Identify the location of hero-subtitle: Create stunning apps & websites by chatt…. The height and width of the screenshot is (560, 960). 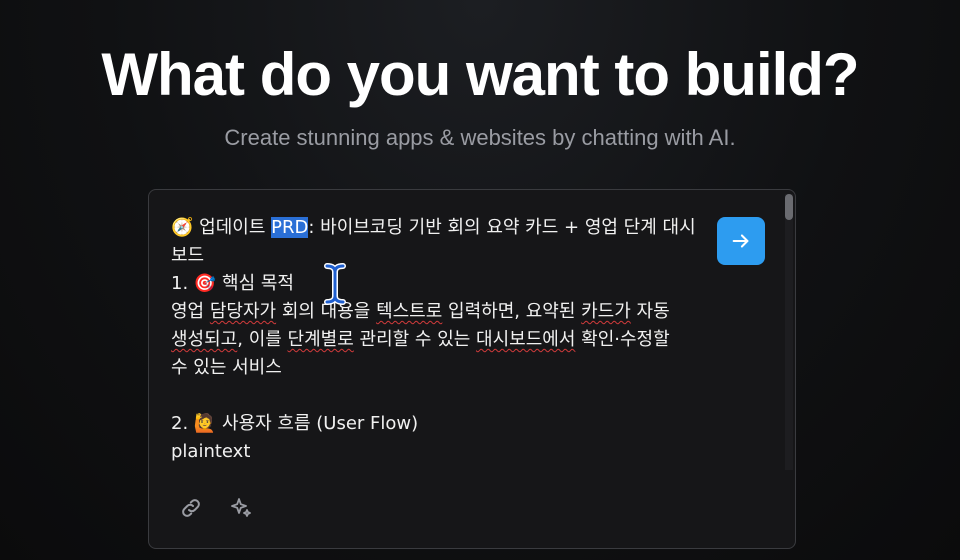
(480, 137).